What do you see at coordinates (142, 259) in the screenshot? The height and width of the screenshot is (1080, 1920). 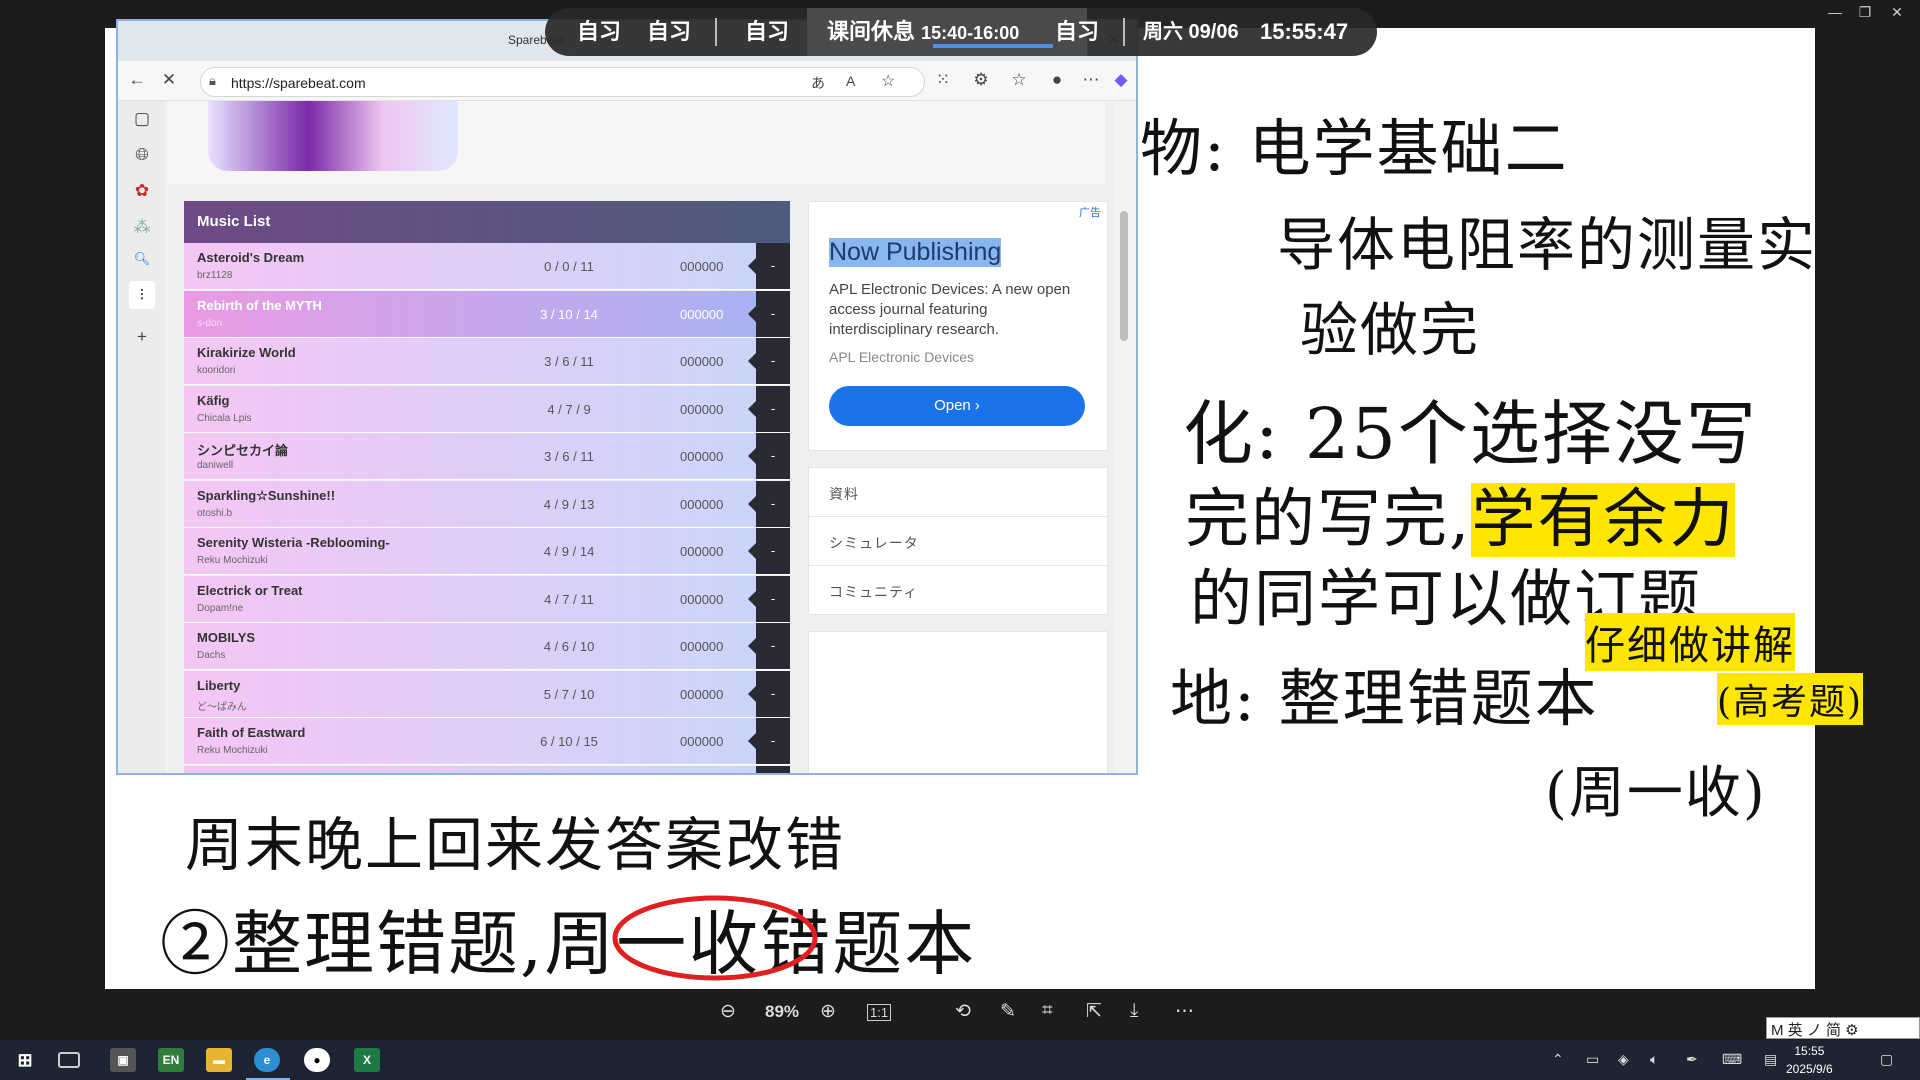 I see `search-icon: 🔍︎` at bounding box center [142, 259].